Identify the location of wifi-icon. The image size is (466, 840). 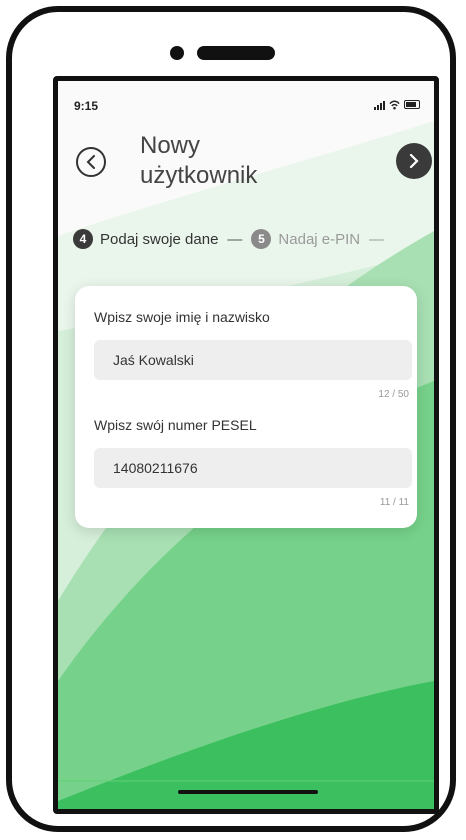
(394, 105).